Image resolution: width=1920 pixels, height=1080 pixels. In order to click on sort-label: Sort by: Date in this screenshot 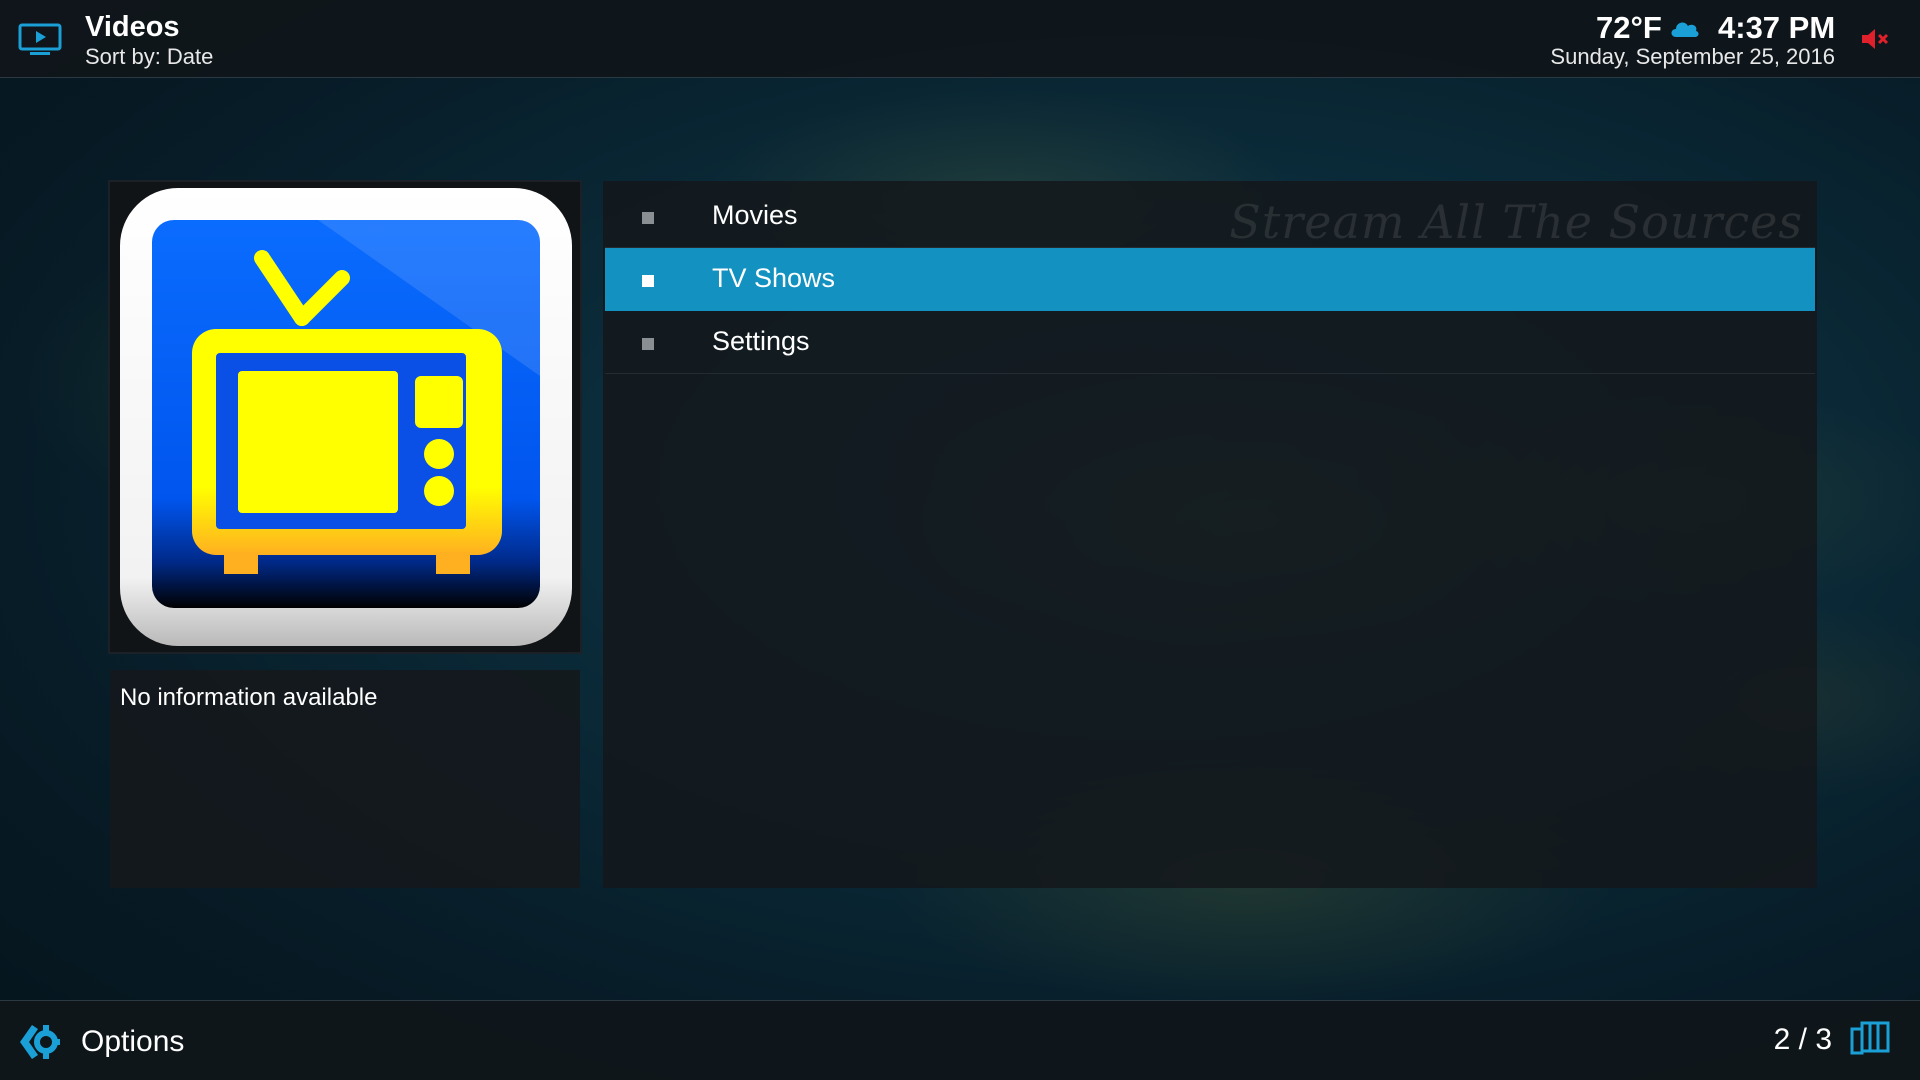, I will do `click(149, 56)`.